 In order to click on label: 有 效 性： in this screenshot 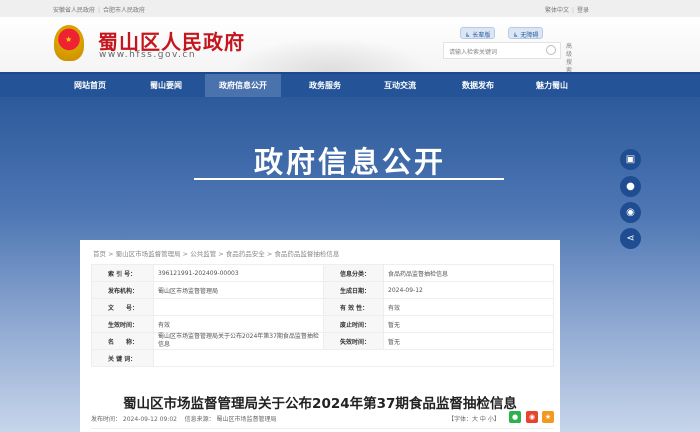, I will do `click(353, 307)`.